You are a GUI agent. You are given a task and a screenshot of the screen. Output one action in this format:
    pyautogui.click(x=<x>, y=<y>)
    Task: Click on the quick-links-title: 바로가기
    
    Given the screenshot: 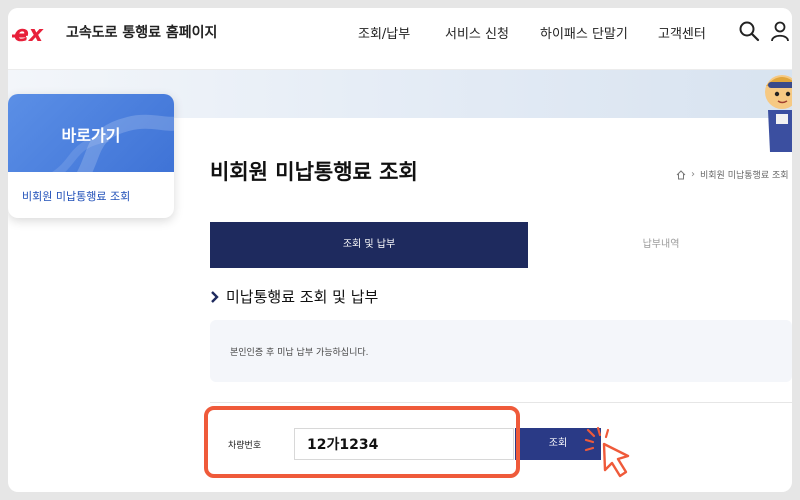 What is the action you would take?
    pyautogui.click(x=91, y=135)
    